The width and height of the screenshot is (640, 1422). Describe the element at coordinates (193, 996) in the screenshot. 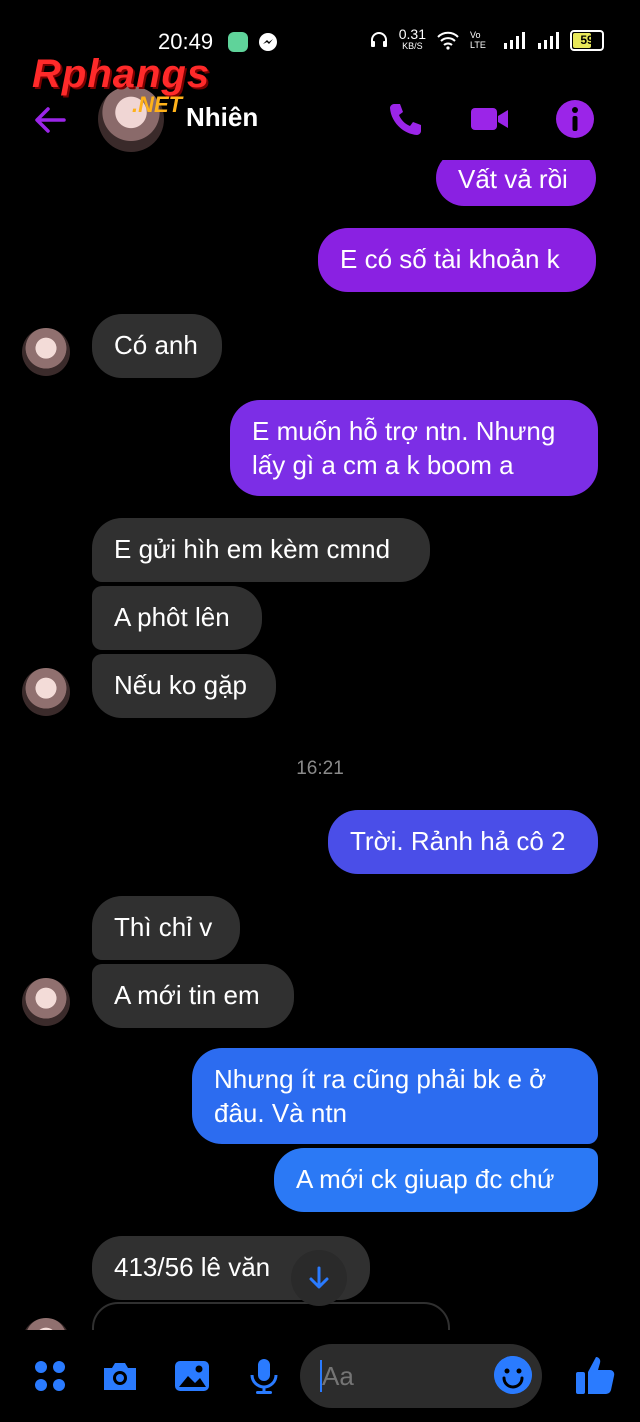

I see `message-incoming: A mới tin em` at that location.